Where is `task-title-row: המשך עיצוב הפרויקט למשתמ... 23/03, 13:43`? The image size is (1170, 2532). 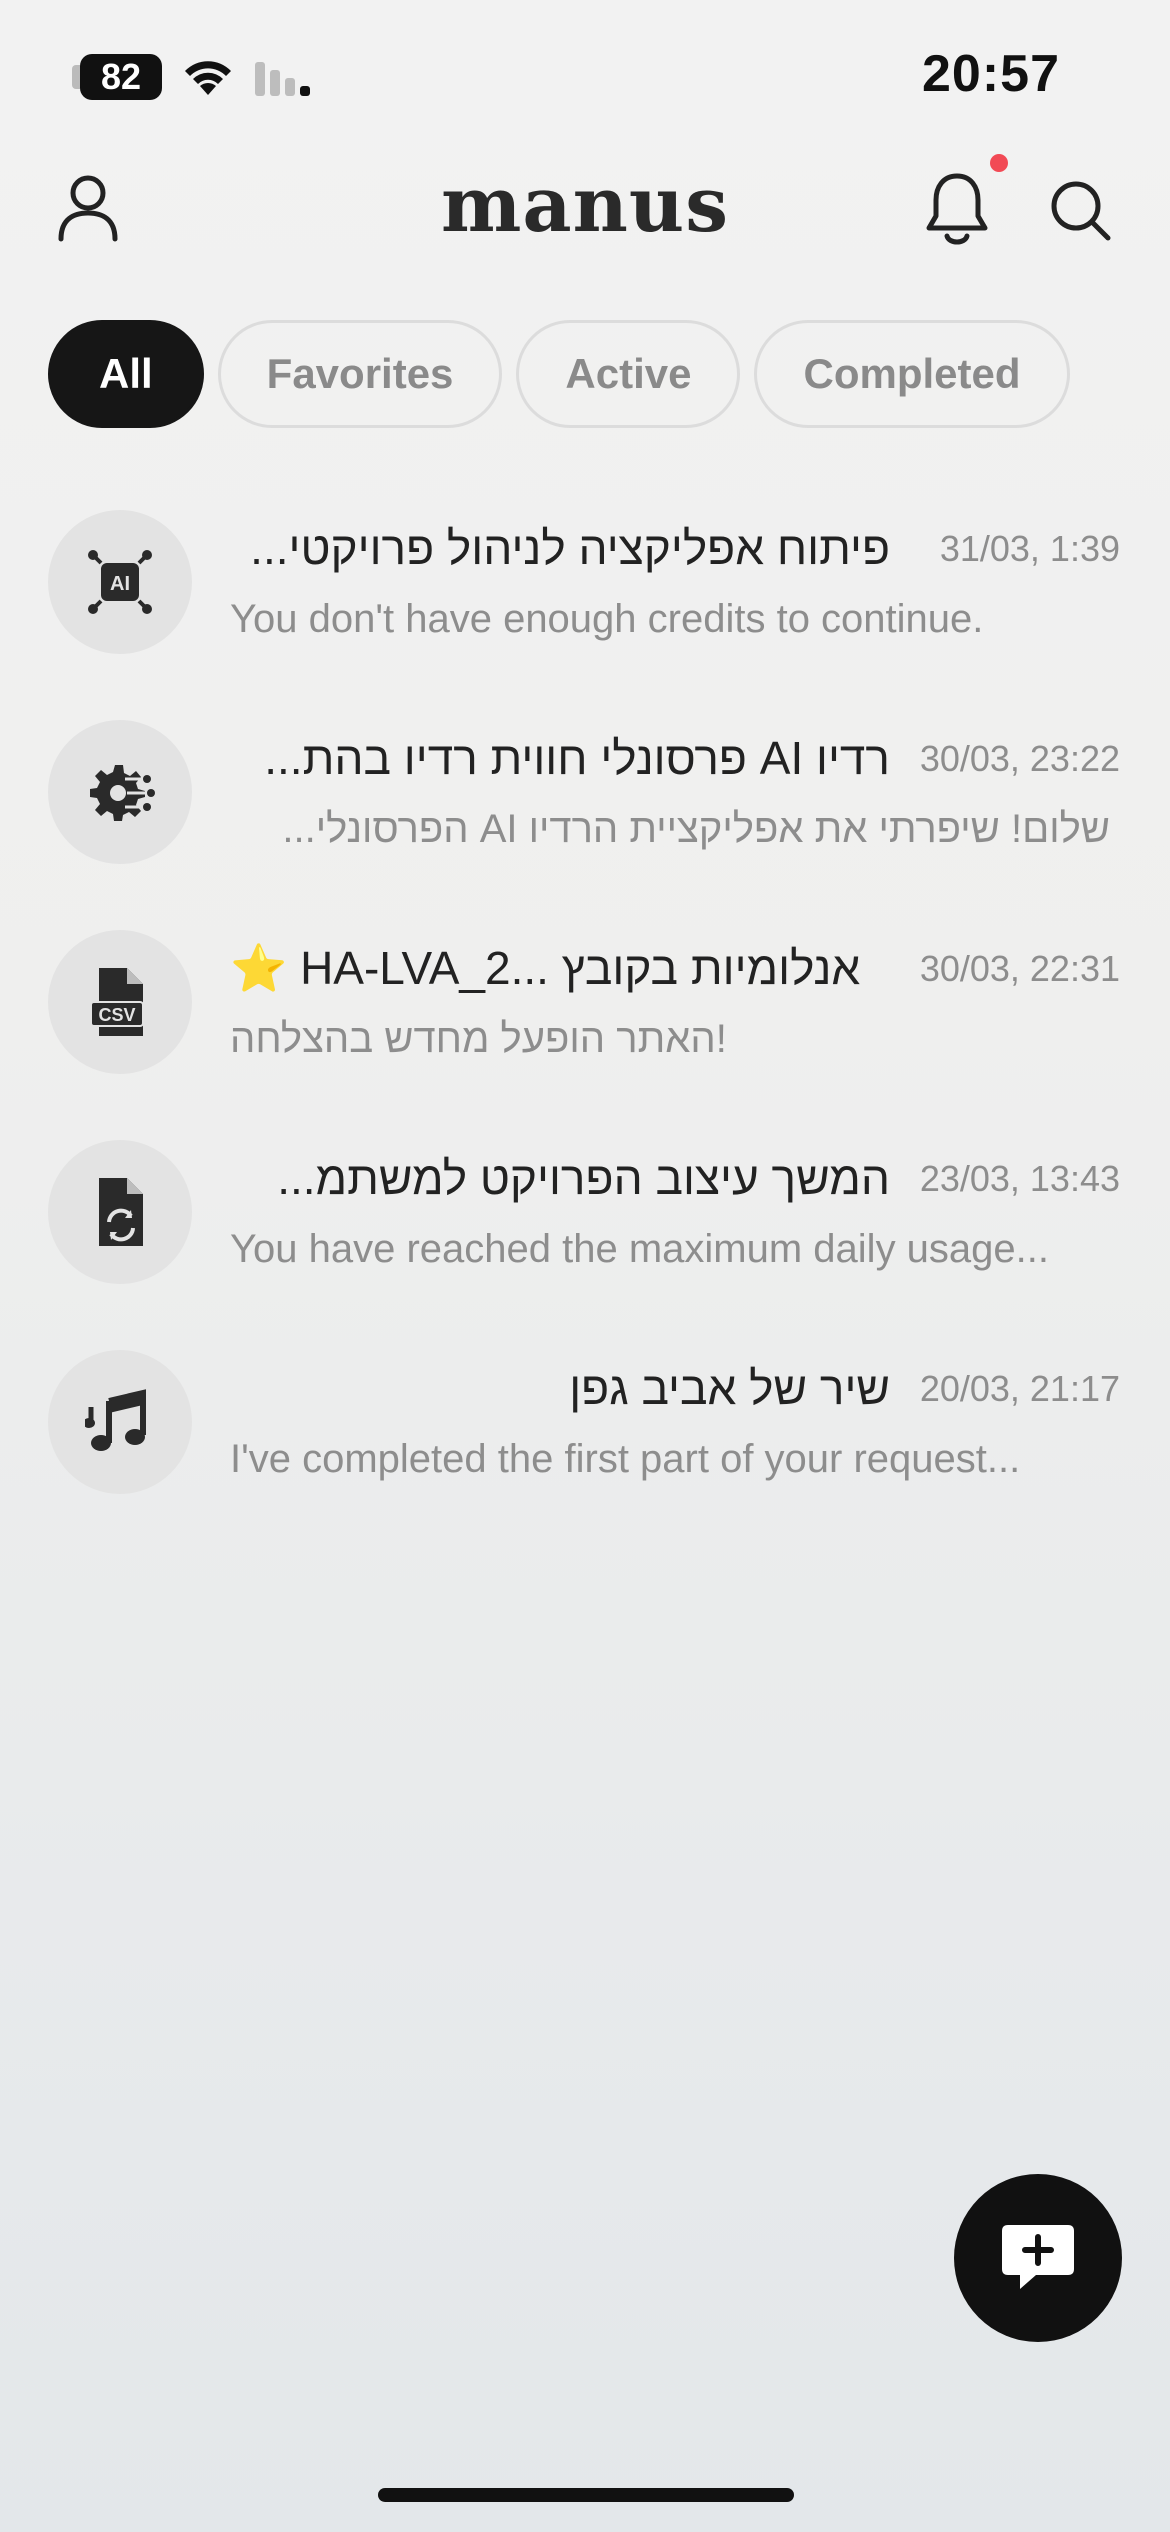 task-title-row: המשך עיצוב הפרויקט למשתמ... 23/03, 13:43 is located at coordinates (675, 1178).